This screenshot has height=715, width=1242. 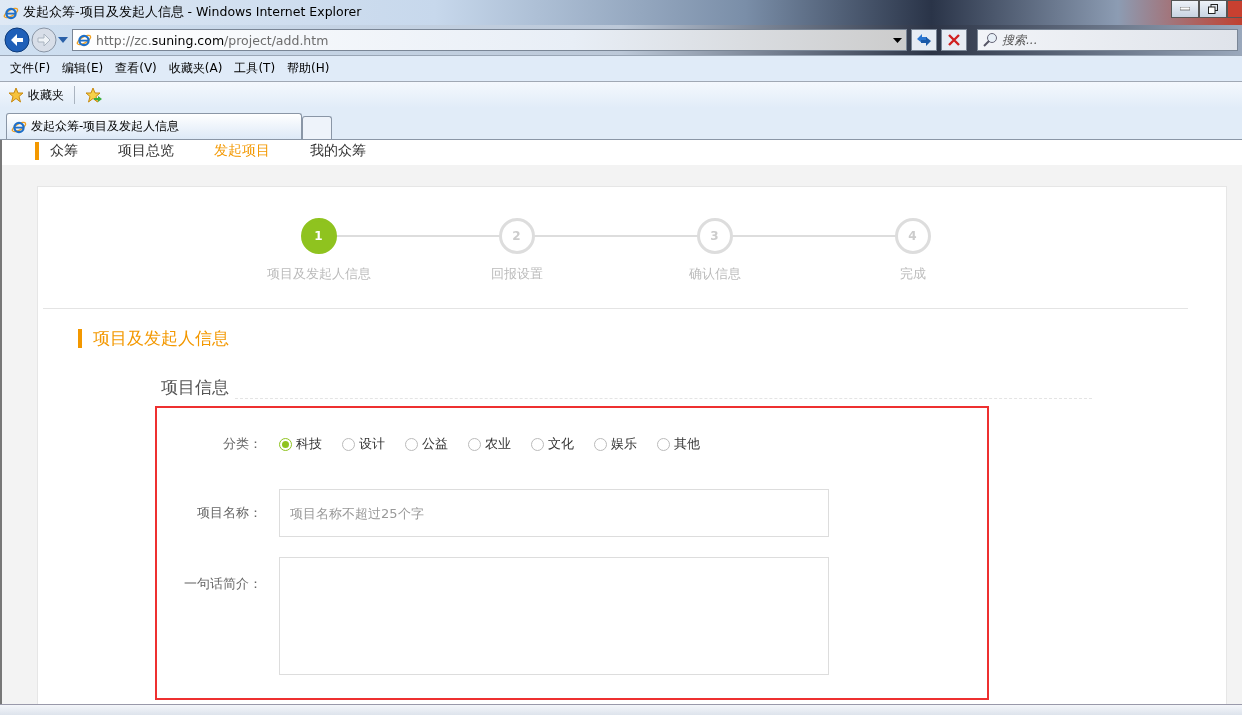 What do you see at coordinates (83, 68) in the screenshot?
I see `menu-item: 编辑(E)` at bounding box center [83, 68].